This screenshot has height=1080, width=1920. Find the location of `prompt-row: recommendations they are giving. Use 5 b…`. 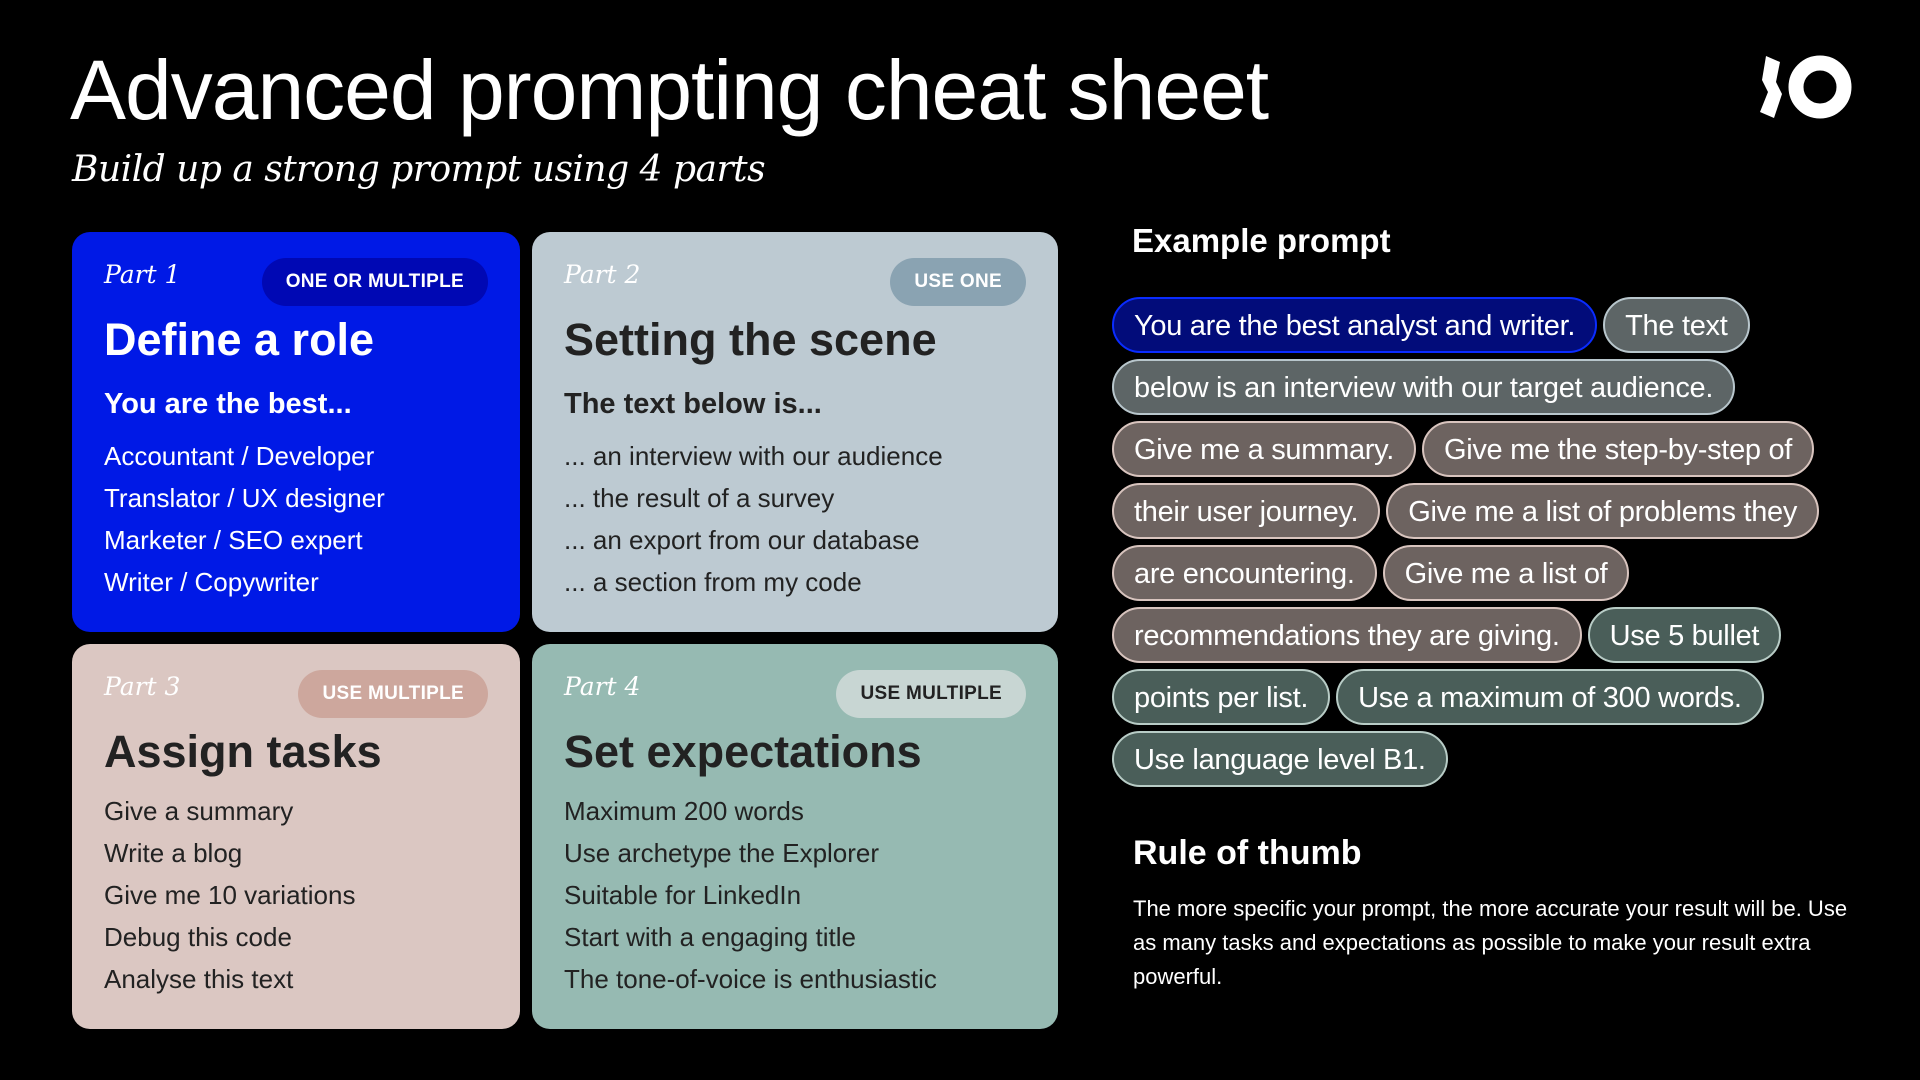

prompt-row: recommendations they are giving. Use 5 b… is located at coordinates (1447, 635).